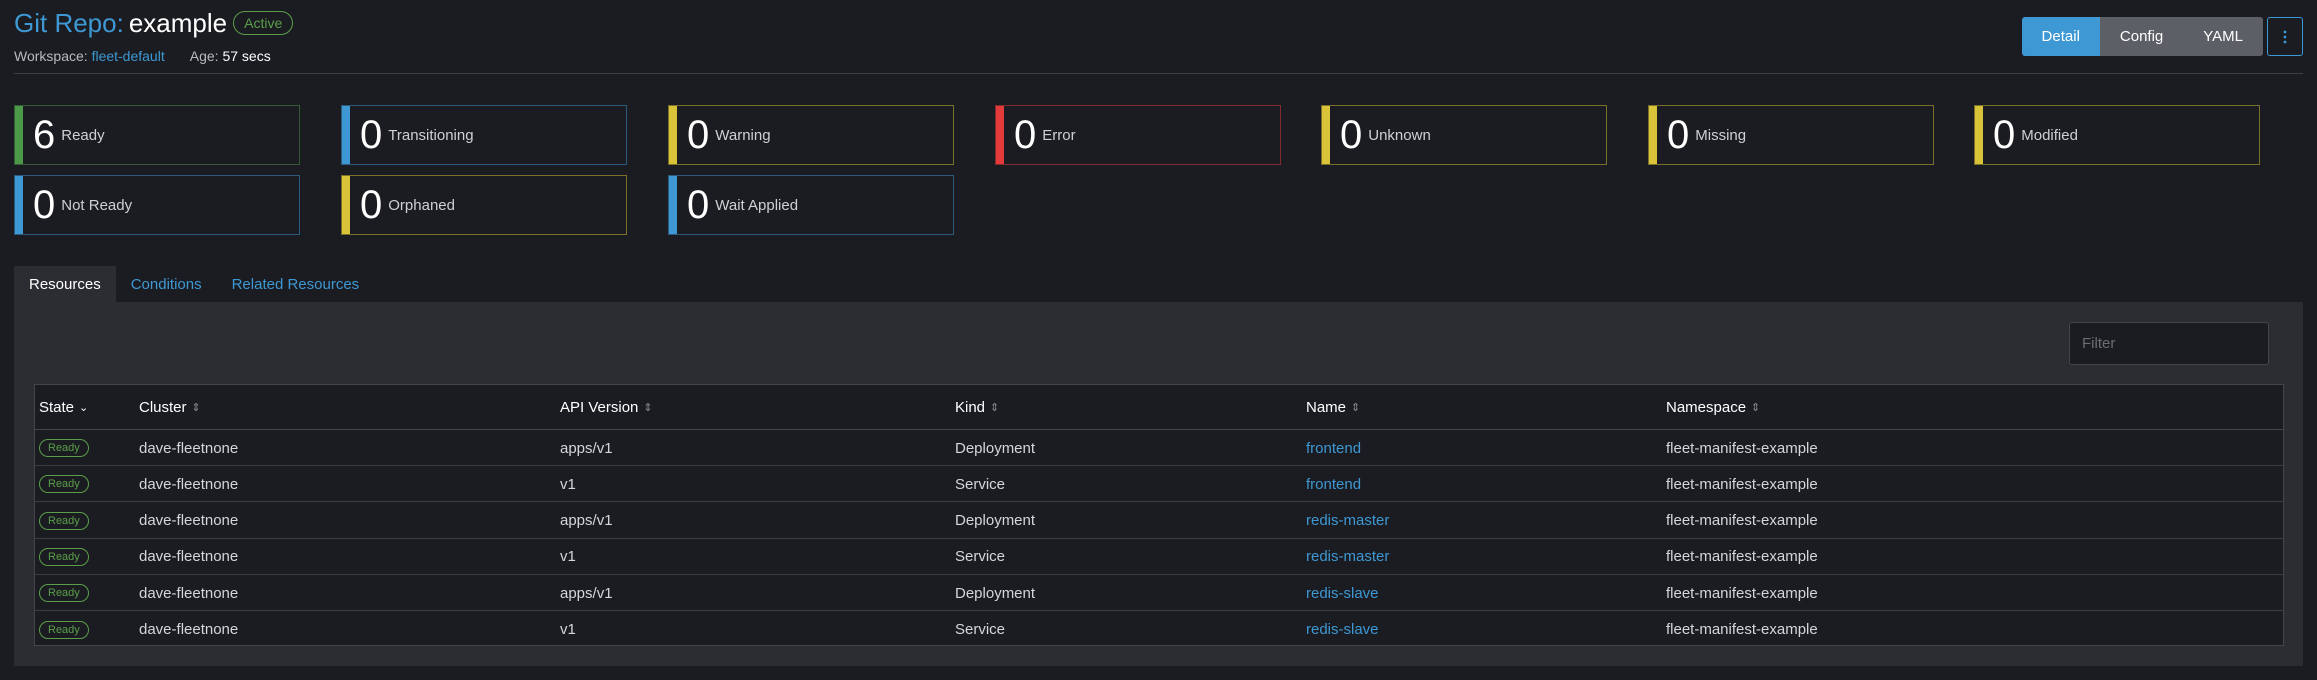 The width and height of the screenshot is (2317, 680). What do you see at coordinates (1713, 407) in the screenshot?
I see `column-header-namespace: Namespace ⇕` at bounding box center [1713, 407].